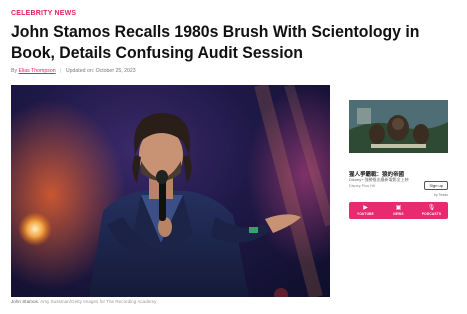  Describe the element at coordinates (24, 301) in the screenshot. I see `caption-subject: John Stamos` at that location.